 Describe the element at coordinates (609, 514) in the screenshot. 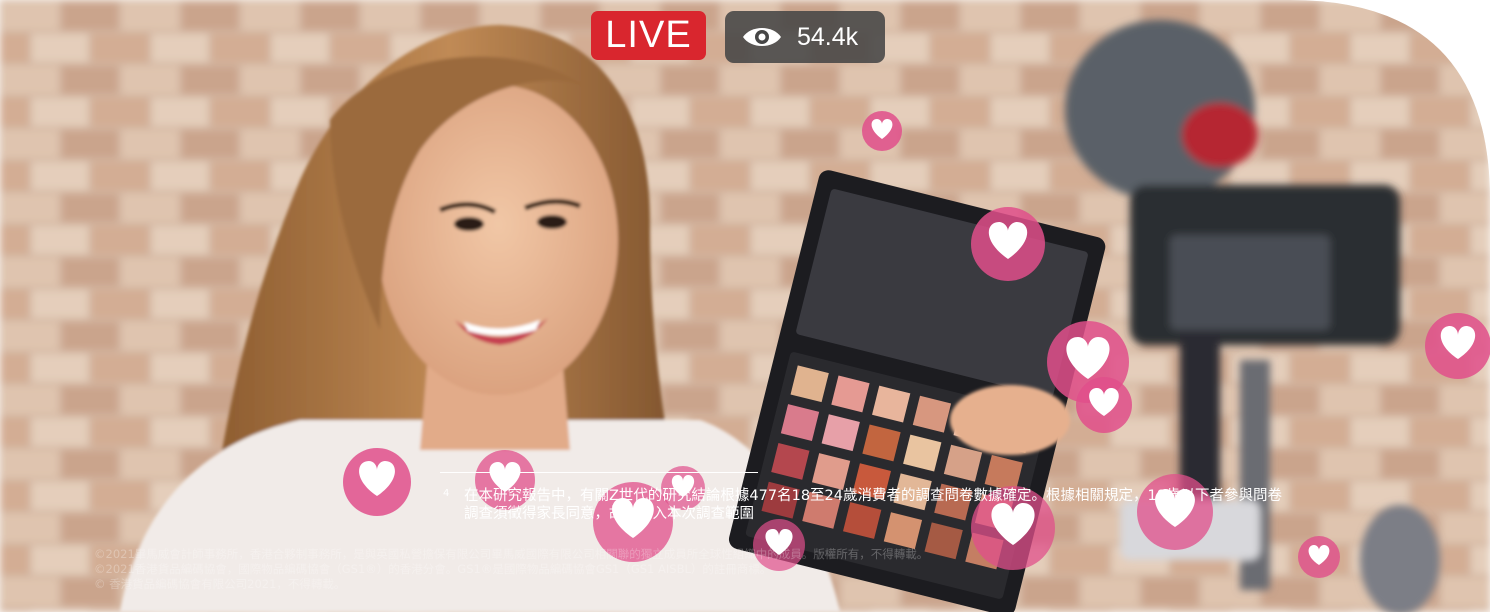

I see `footnote-text-line2: 調查須徵得家長同意，故未納入本次調查範圍` at that location.